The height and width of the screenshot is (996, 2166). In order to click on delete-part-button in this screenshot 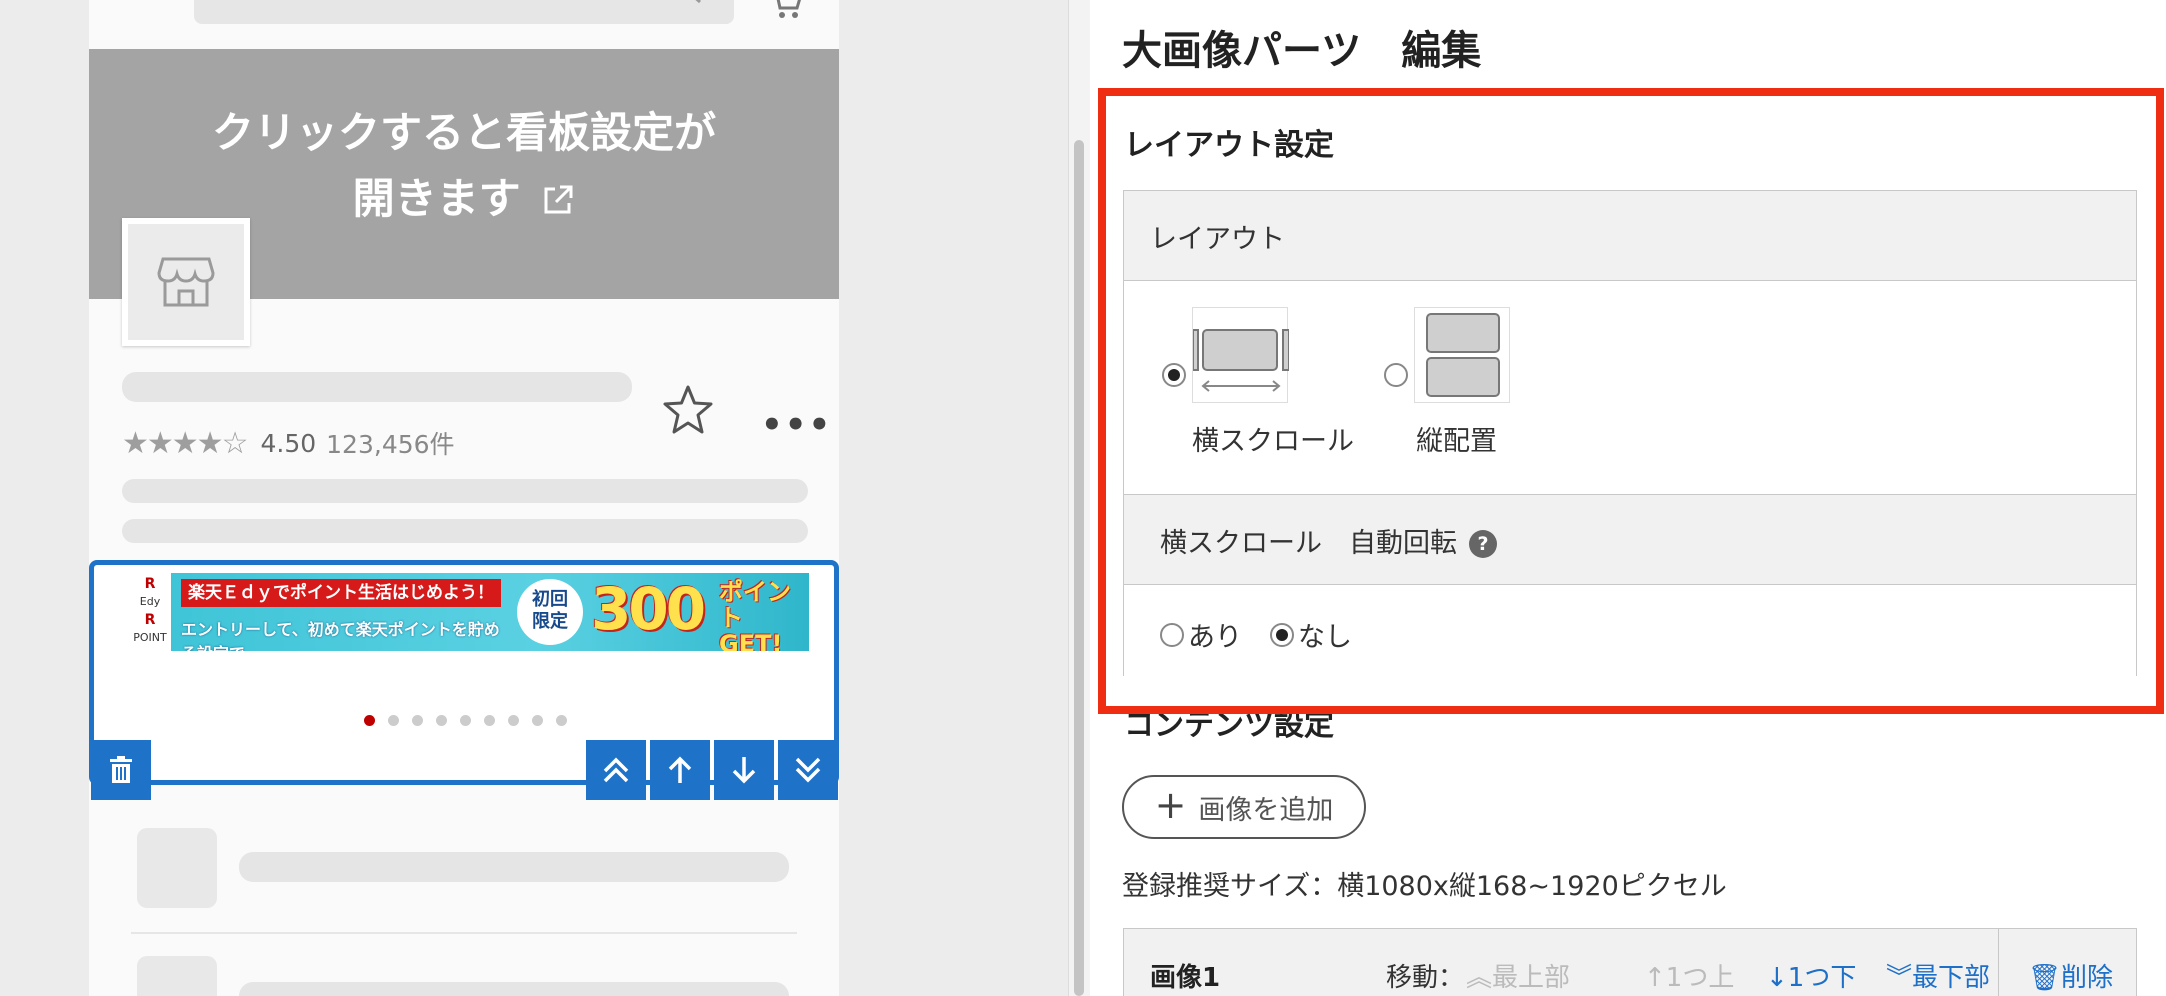, I will do `click(121, 770)`.